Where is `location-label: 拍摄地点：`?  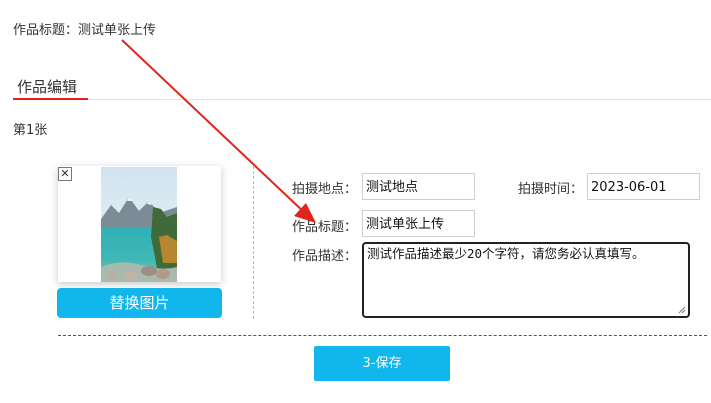 location-label: 拍摄地点： is located at coordinates (325, 189).